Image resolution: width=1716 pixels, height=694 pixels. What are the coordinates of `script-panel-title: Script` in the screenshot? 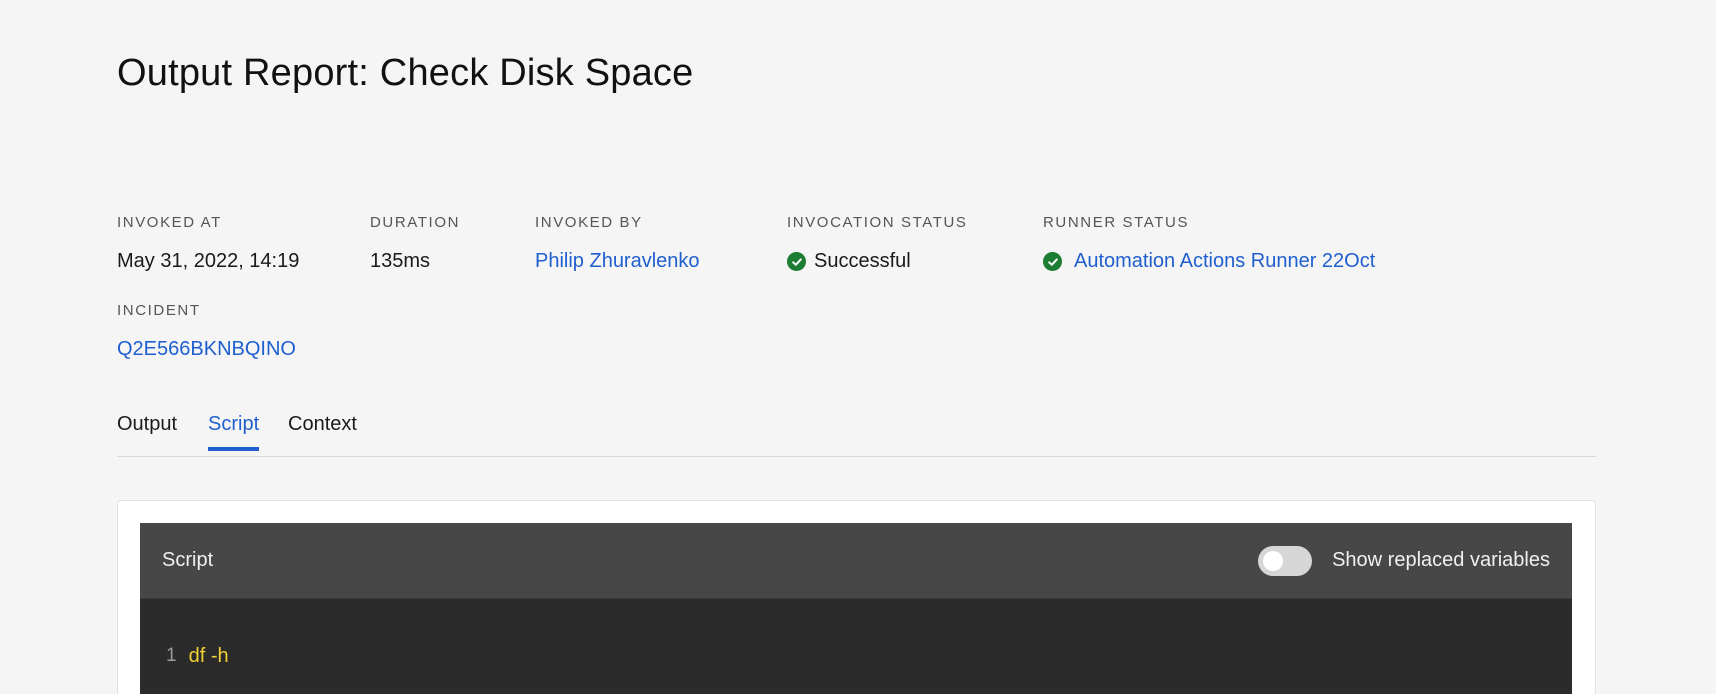 It's located at (188, 560).